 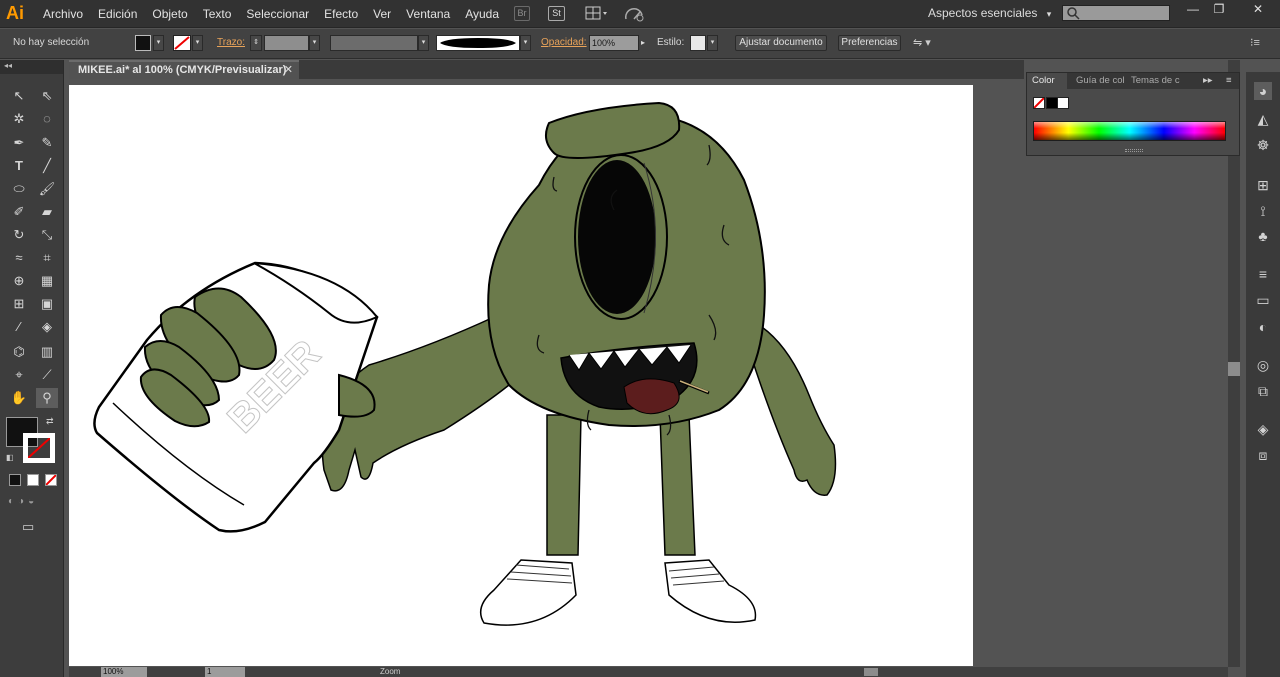 What do you see at coordinates (482, 14) in the screenshot?
I see `menu-ayuda: Ayuda` at bounding box center [482, 14].